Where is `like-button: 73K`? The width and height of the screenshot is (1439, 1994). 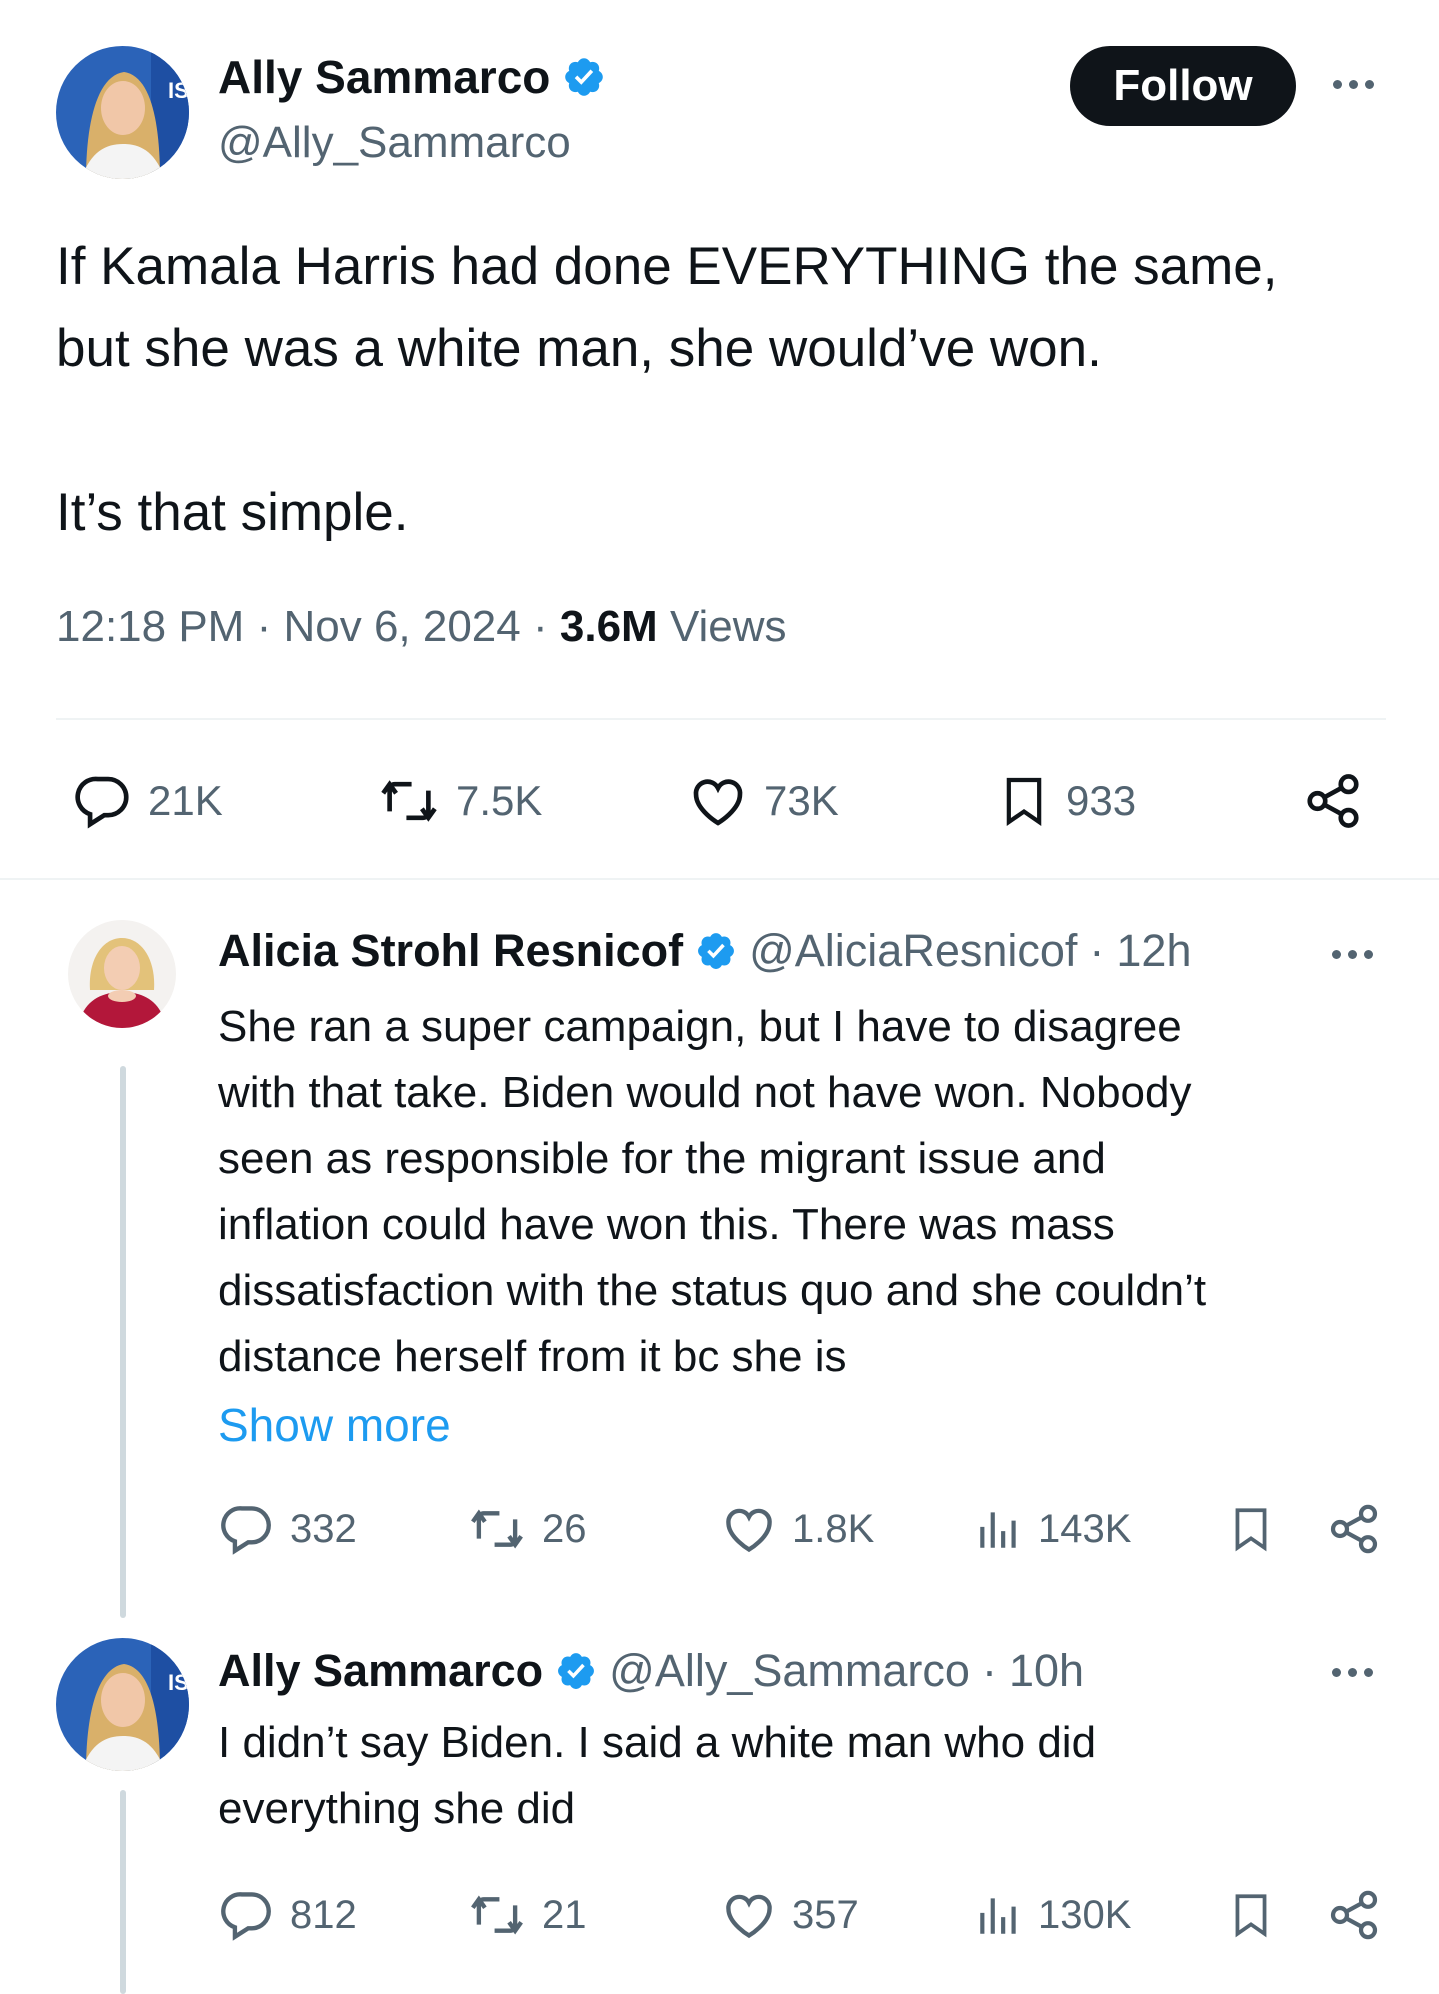
like-button: 73K is located at coordinates (762, 801).